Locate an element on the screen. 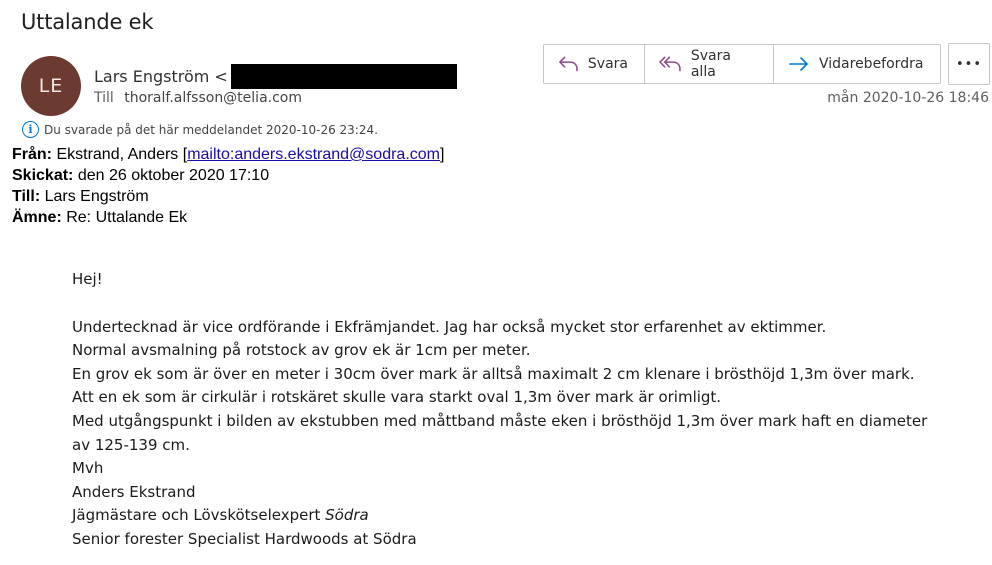 The image size is (992, 565). sent-label: Skickat: is located at coordinates (43, 175).